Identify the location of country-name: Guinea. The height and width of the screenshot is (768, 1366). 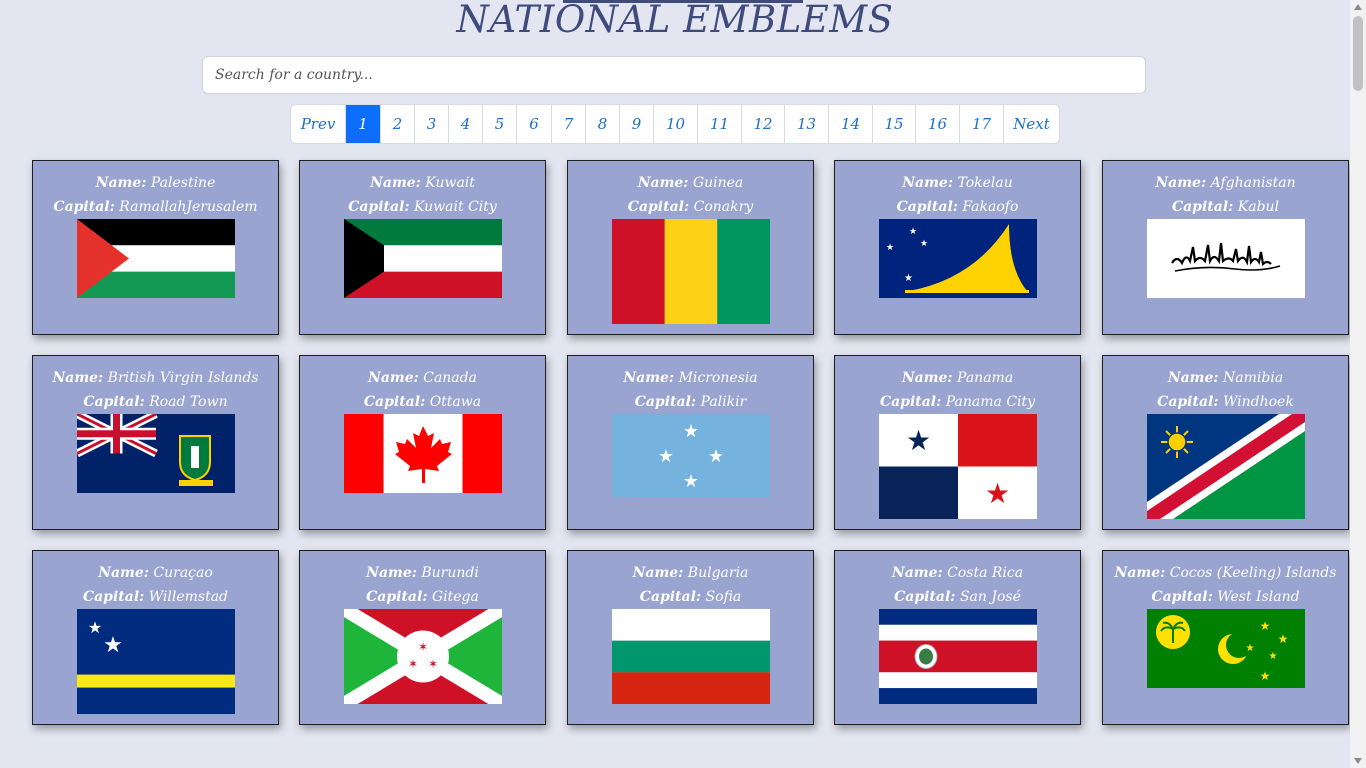
(718, 183).